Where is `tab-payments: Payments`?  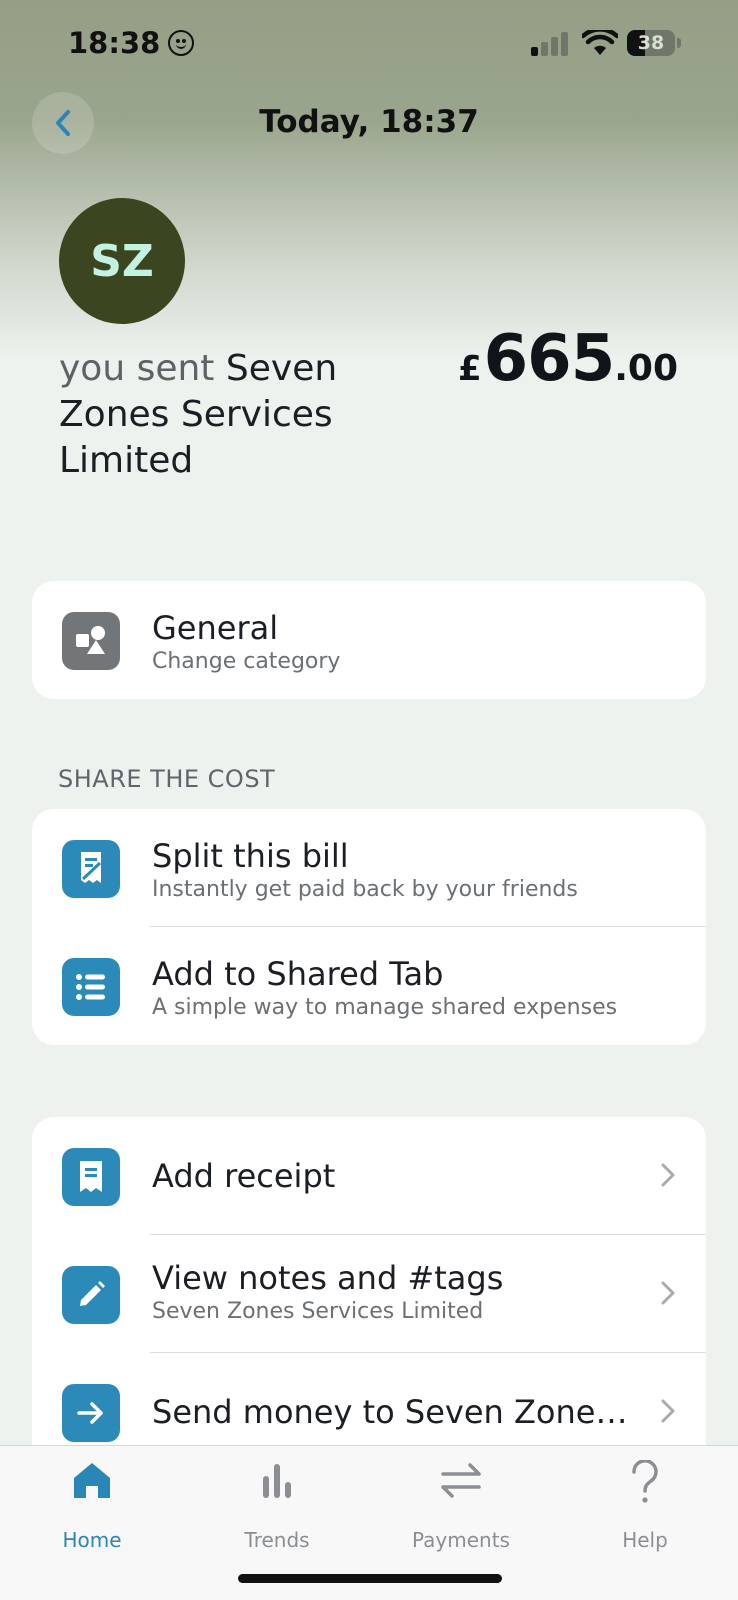 tab-payments: Payments is located at coordinates (461, 1501).